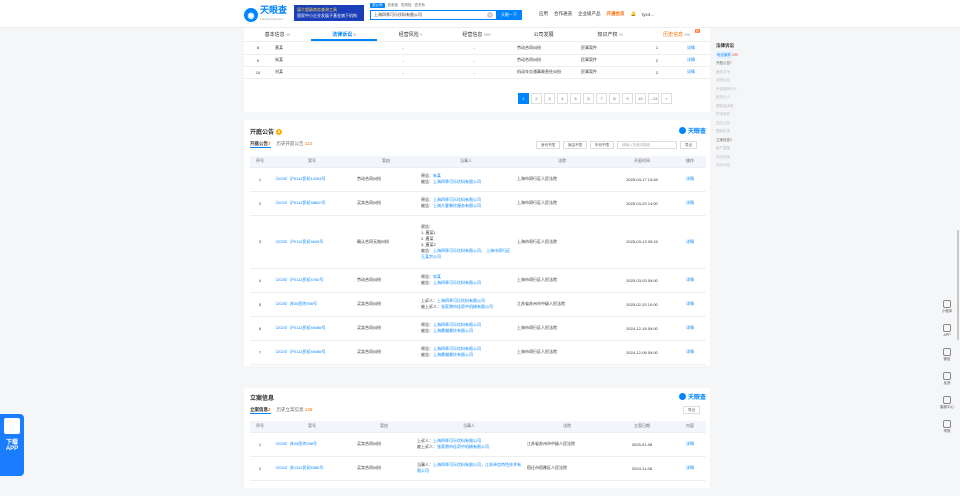 This screenshot has width=960, height=496. Describe the element at coordinates (736, 165) in the screenshot. I see `right-nav-item: 询价评估` at that location.